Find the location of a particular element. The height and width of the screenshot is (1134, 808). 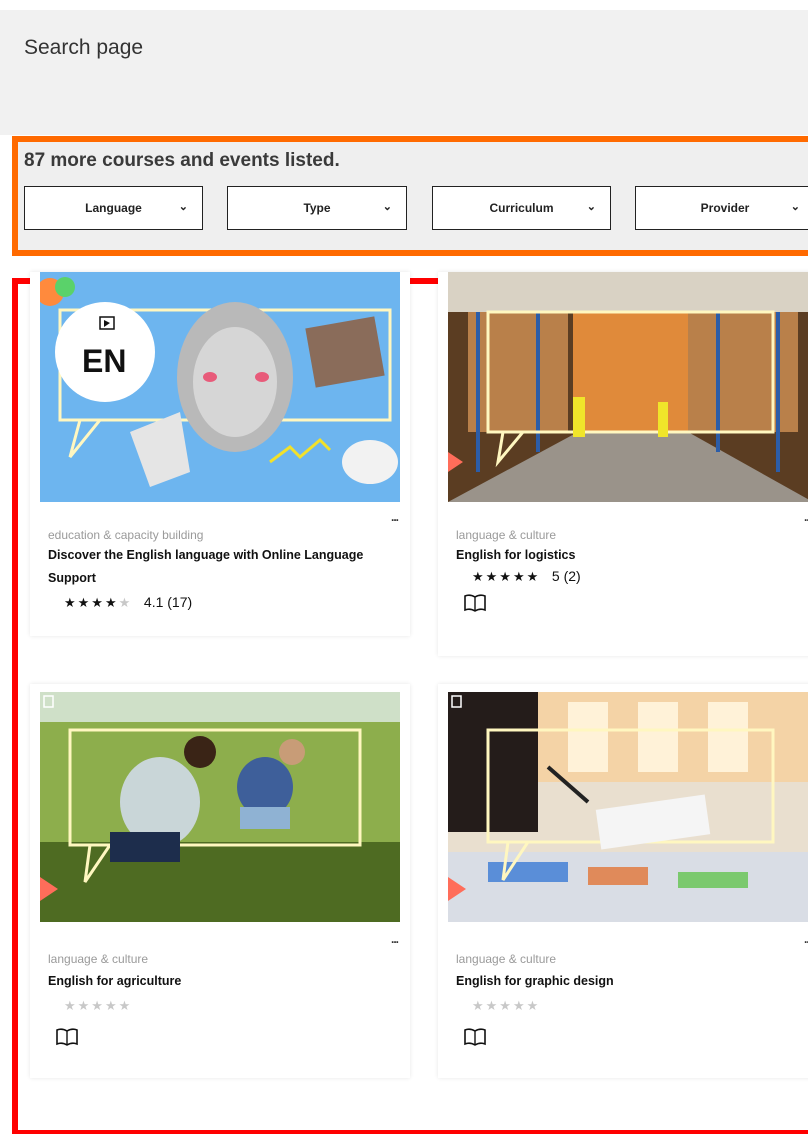

type-dropdown: Type ⌄ is located at coordinates (317, 208).